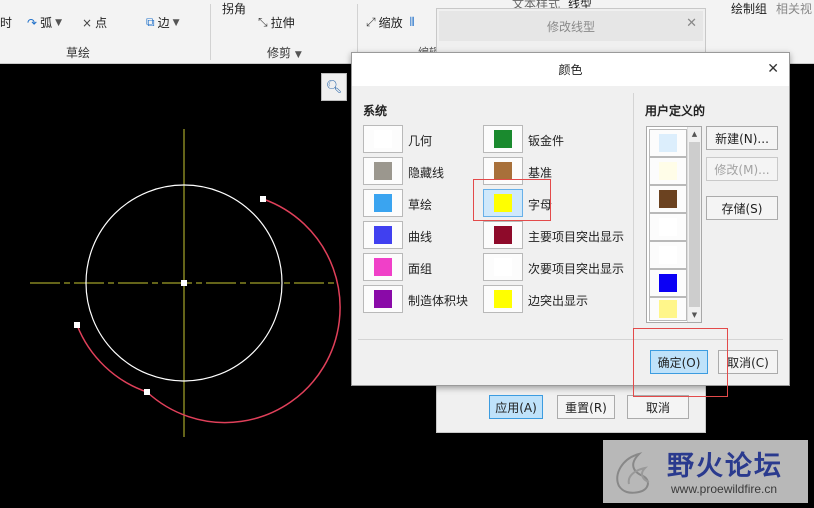 The width and height of the screenshot is (814, 508). I want to click on ribbon-edge-button: ⧉ 边 ▼, so click(163, 22).